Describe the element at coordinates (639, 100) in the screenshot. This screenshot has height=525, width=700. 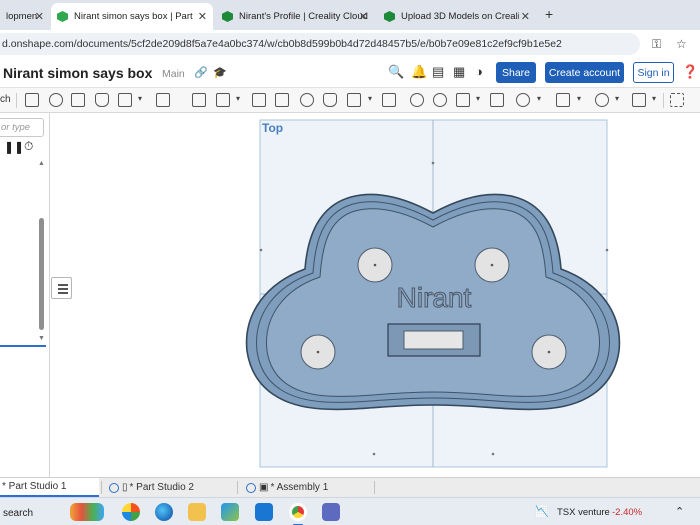
I see `sheet-metal-tool-icon` at that location.